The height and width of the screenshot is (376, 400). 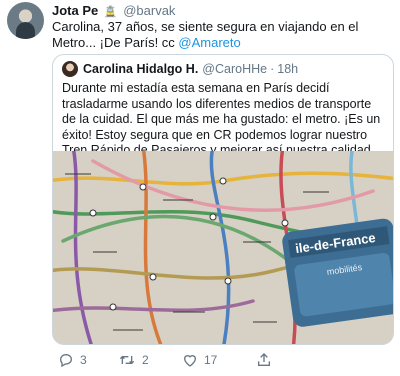 I want to click on mention-link: @Amareto, so click(x=209, y=42).